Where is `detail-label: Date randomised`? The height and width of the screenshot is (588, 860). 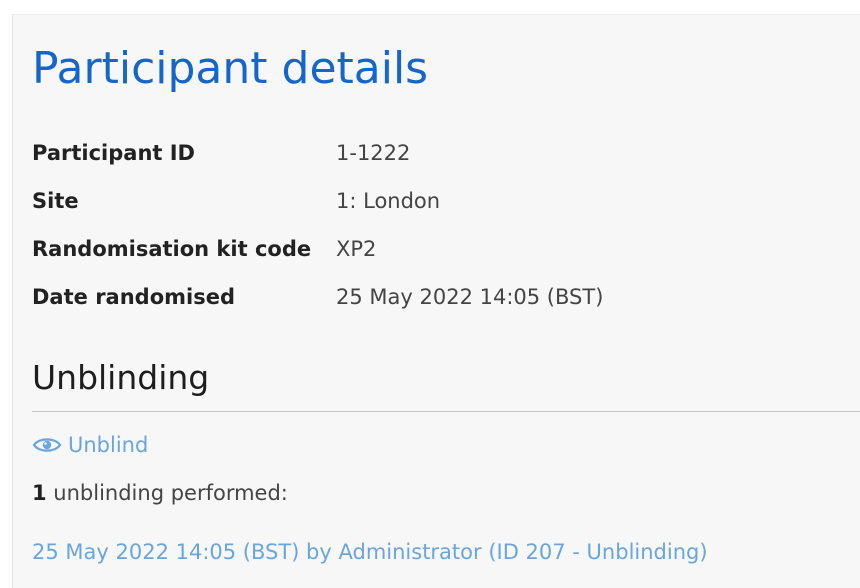 detail-label: Date randomised is located at coordinates (133, 297).